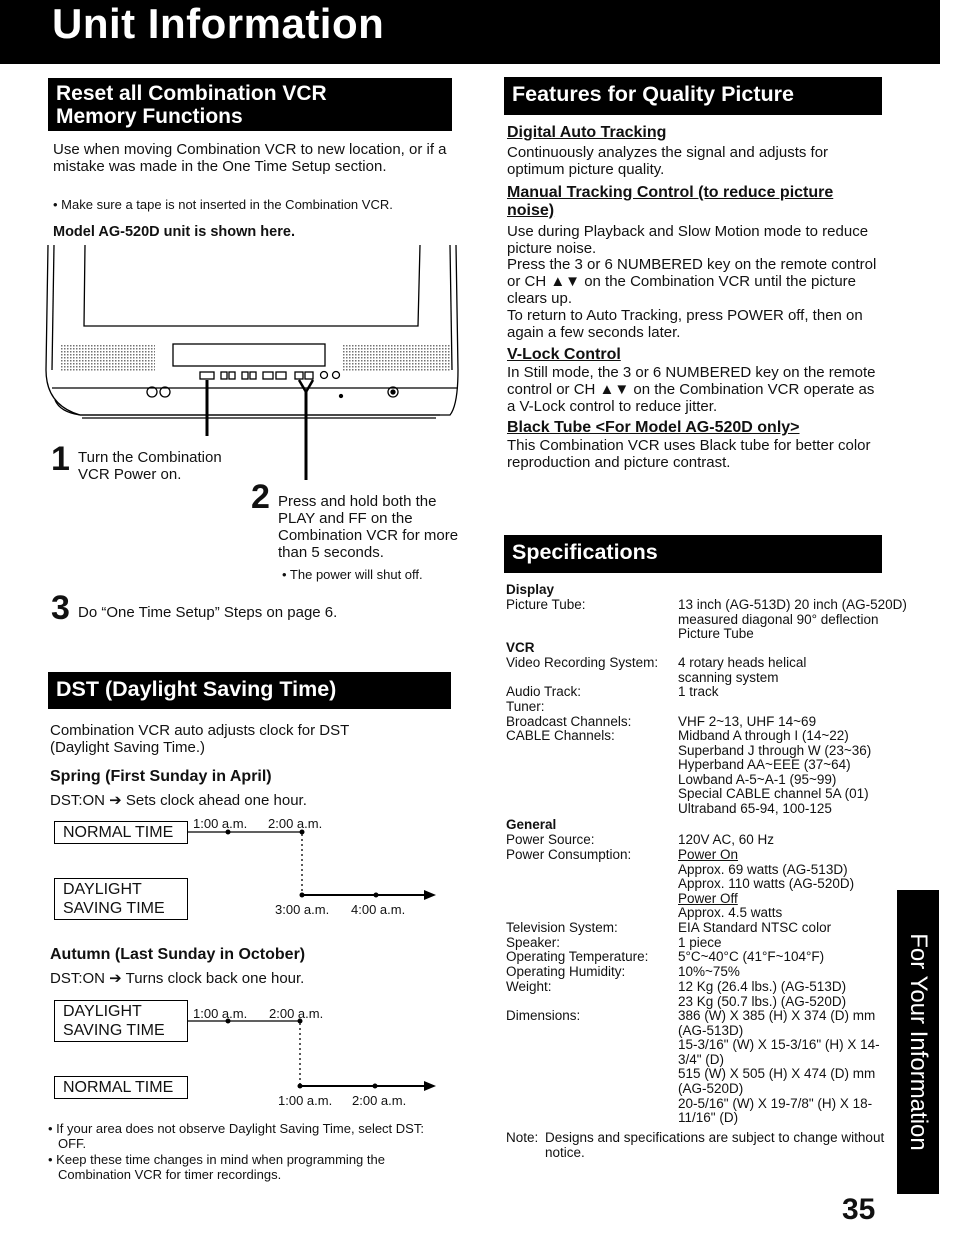 This screenshot has height=1243, width=954. What do you see at coordinates (525, 706) in the screenshot?
I see `spec-label: Tuner:` at bounding box center [525, 706].